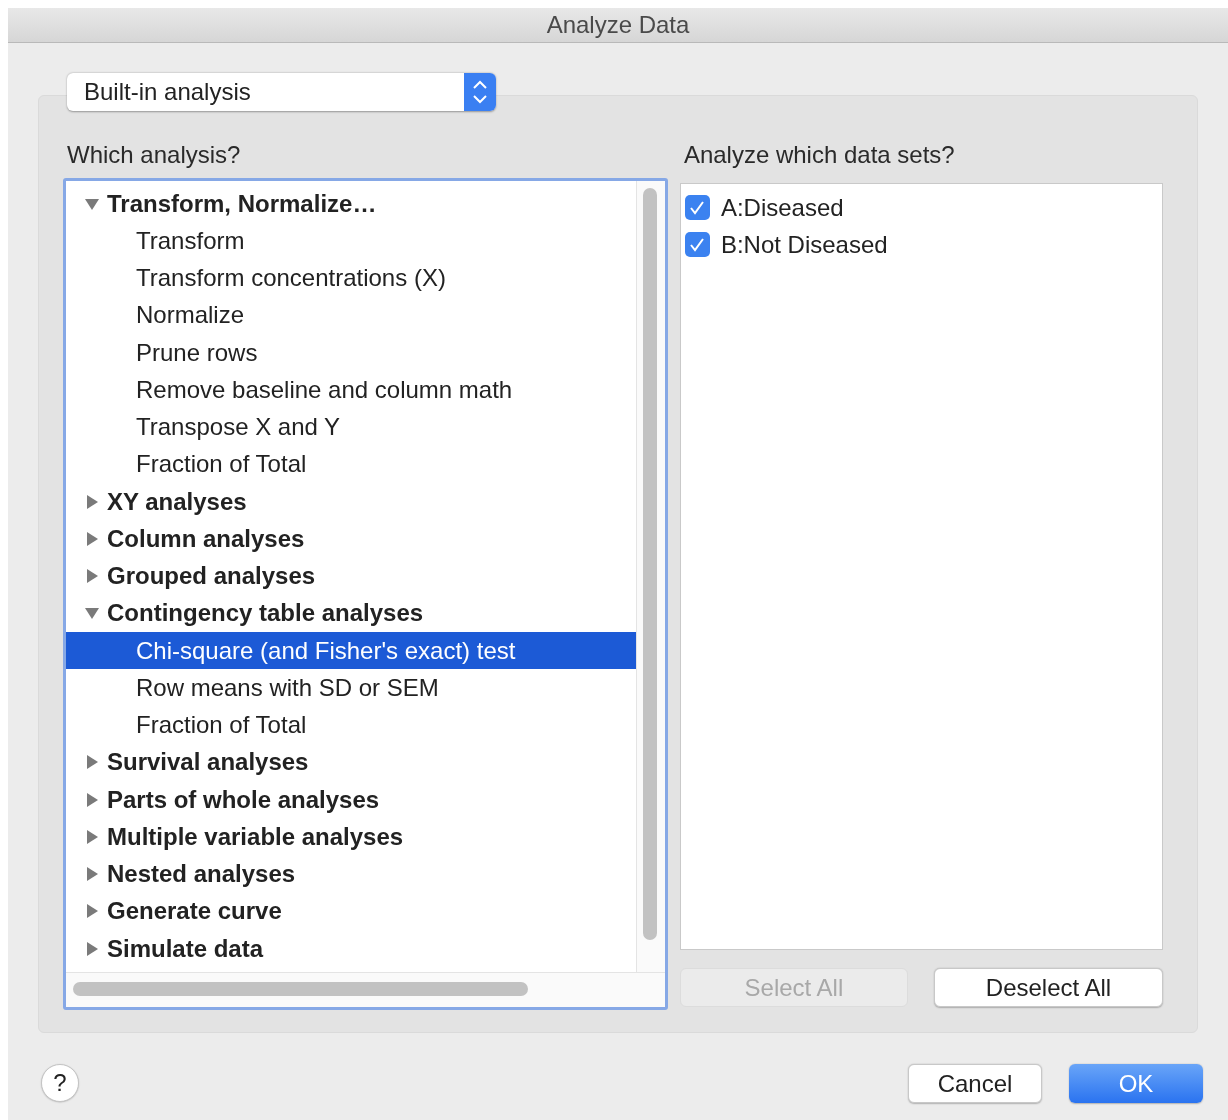 Image resolution: width=1228 pixels, height=1120 pixels. Describe the element at coordinates (351, 241) in the screenshot. I see `tree-item: Transform` at that location.